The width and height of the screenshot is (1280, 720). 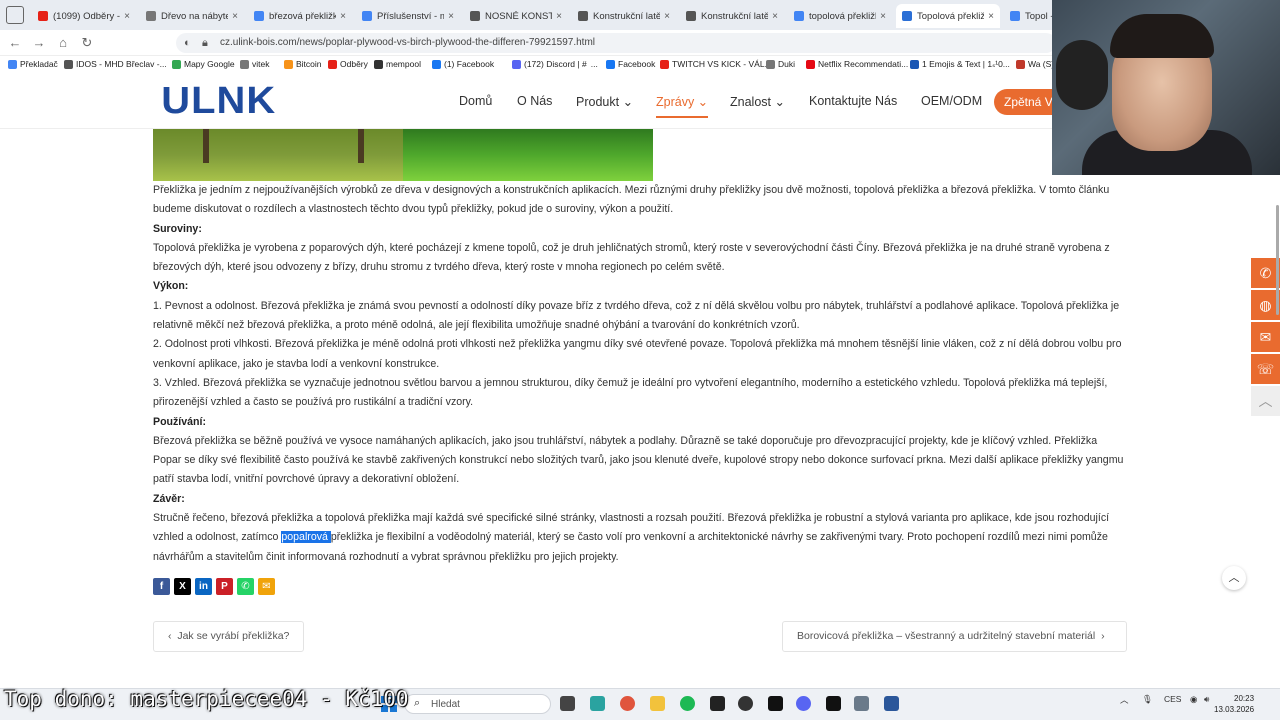 I want to click on word-icon, so click(x=891, y=703).